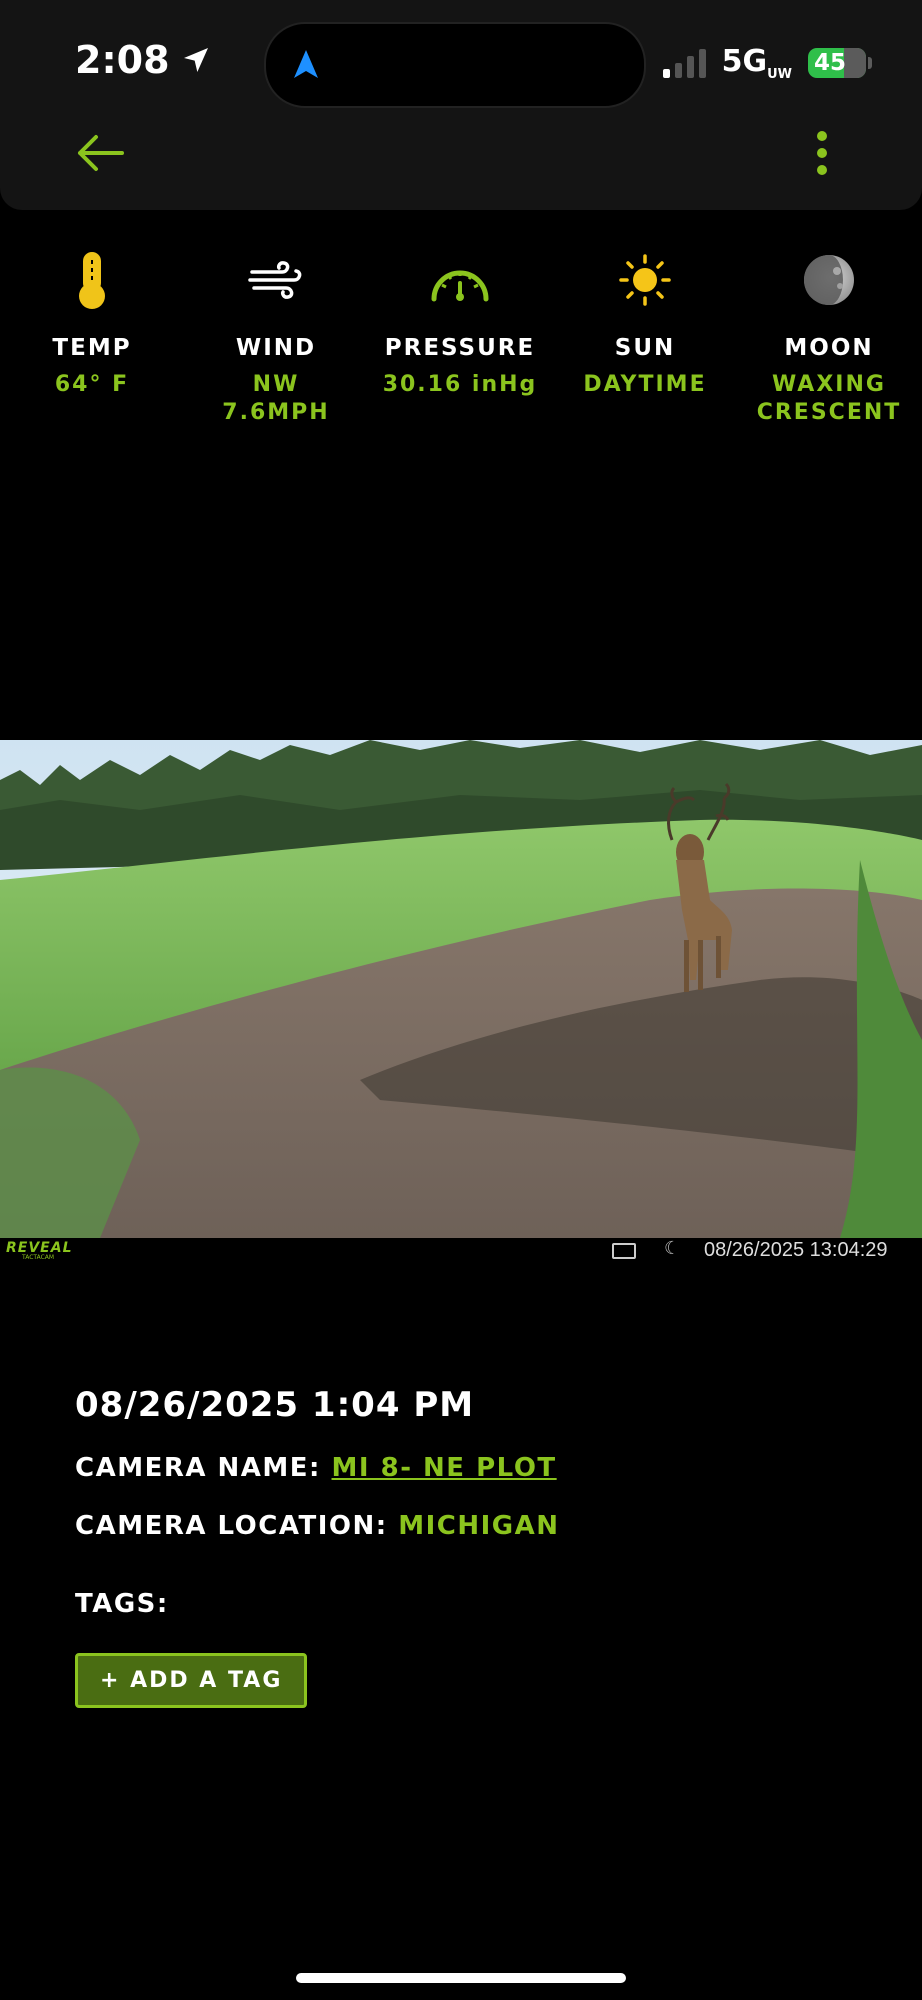 This screenshot has width=922, height=2000. Describe the element at coordinates (198, 1468) in the screenshot. I see `camera-name-label: CAMERA NAME:` at that location.